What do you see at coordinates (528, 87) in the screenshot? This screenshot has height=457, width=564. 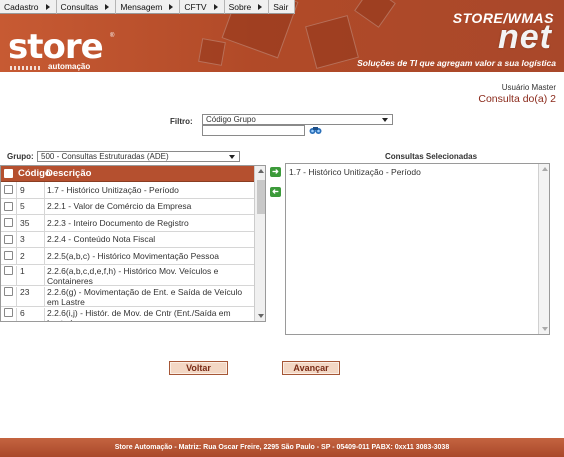 I see `user-name: Usuário Master` at bounding box center [528, 87].